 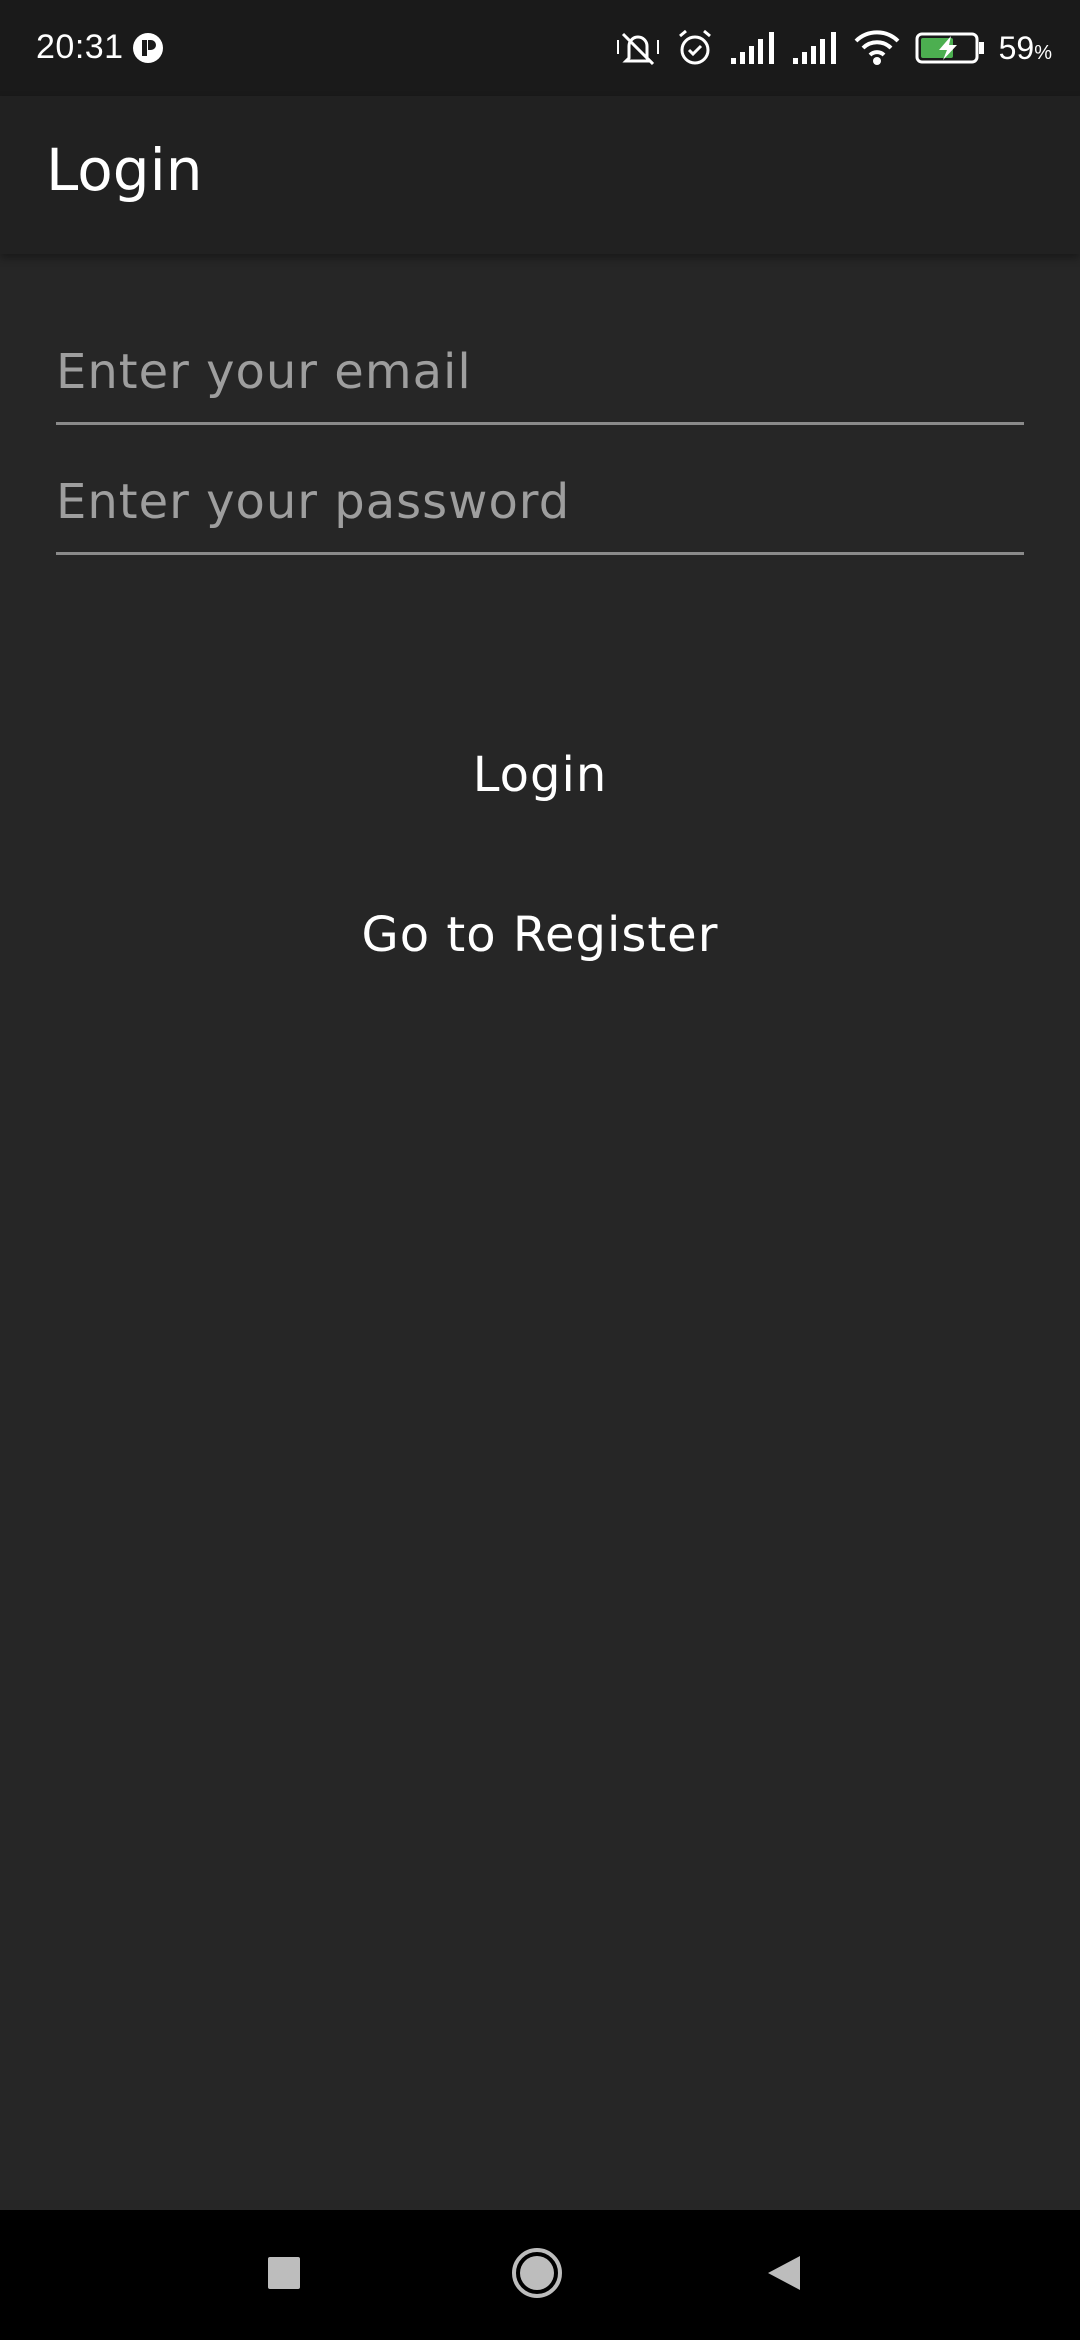 I want to click on email-field, so click(x=540, y=373).